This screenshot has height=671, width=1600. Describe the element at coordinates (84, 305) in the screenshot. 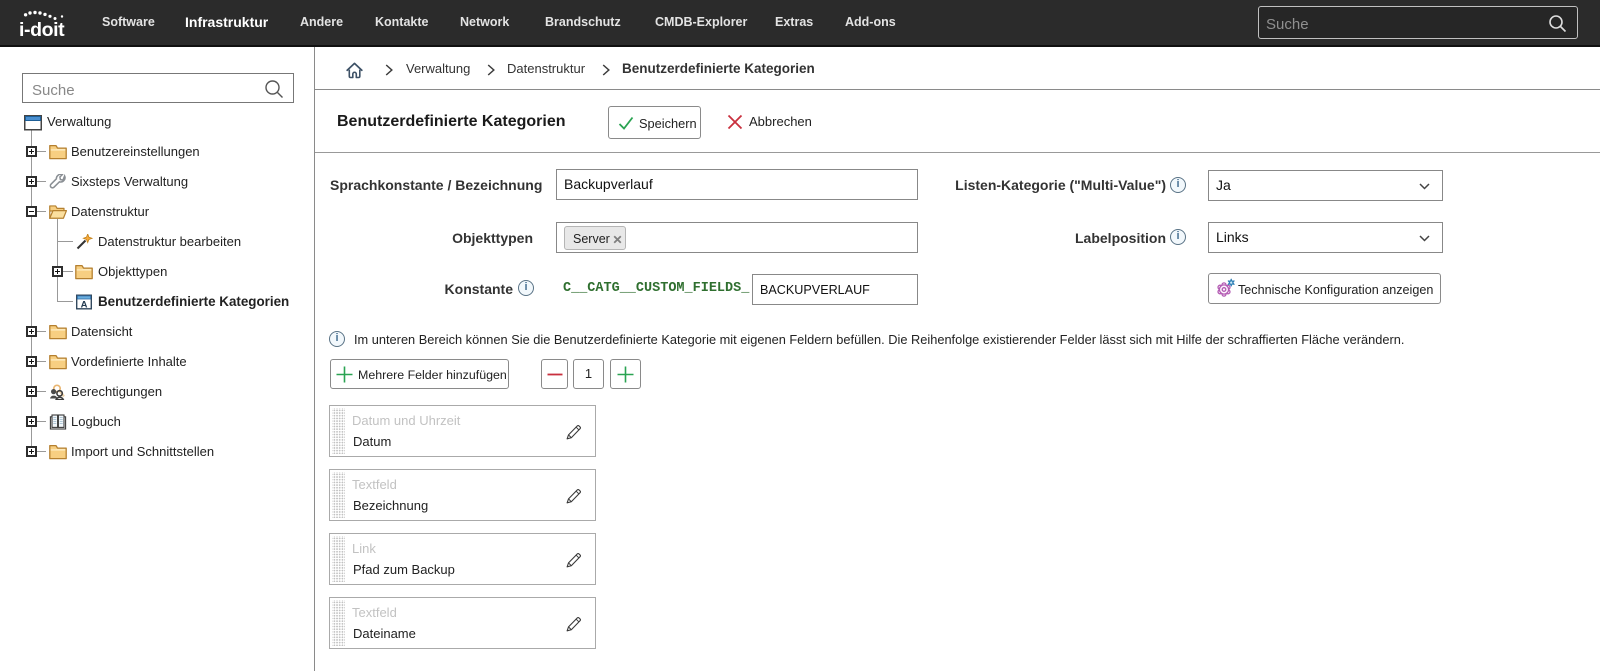

I see `svg-text: A` at that location.